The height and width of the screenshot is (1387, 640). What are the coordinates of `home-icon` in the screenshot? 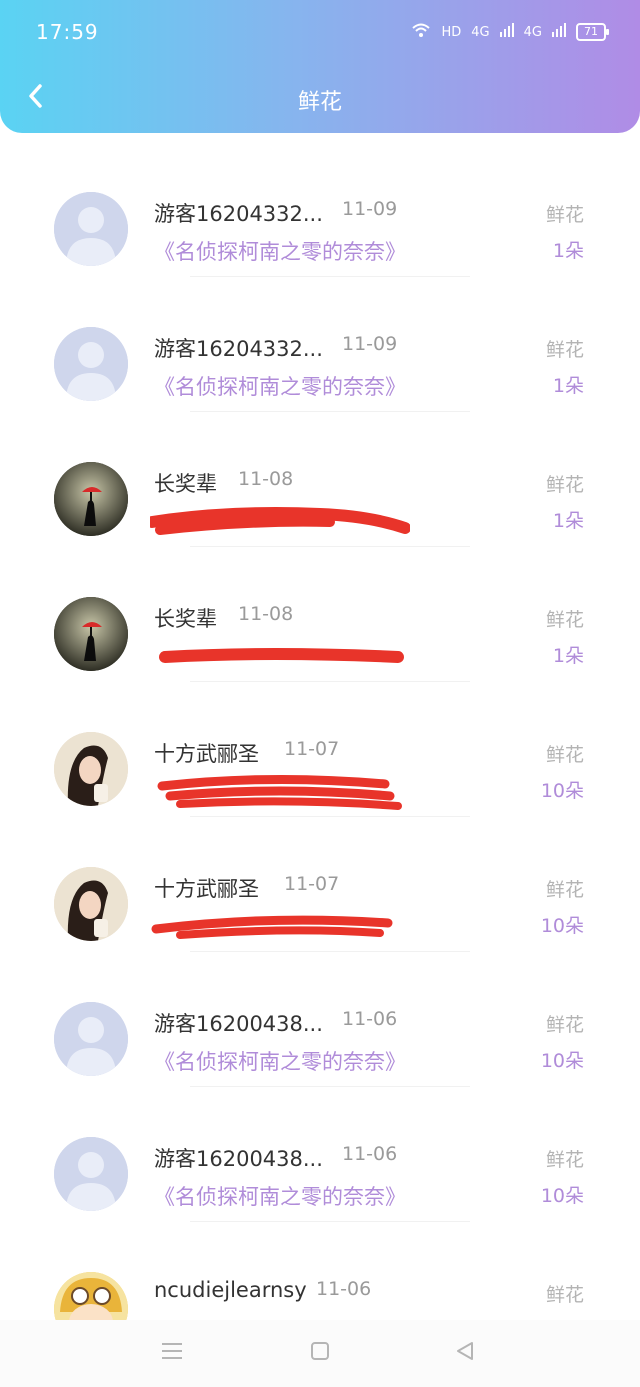 It's located at (320, 1353).